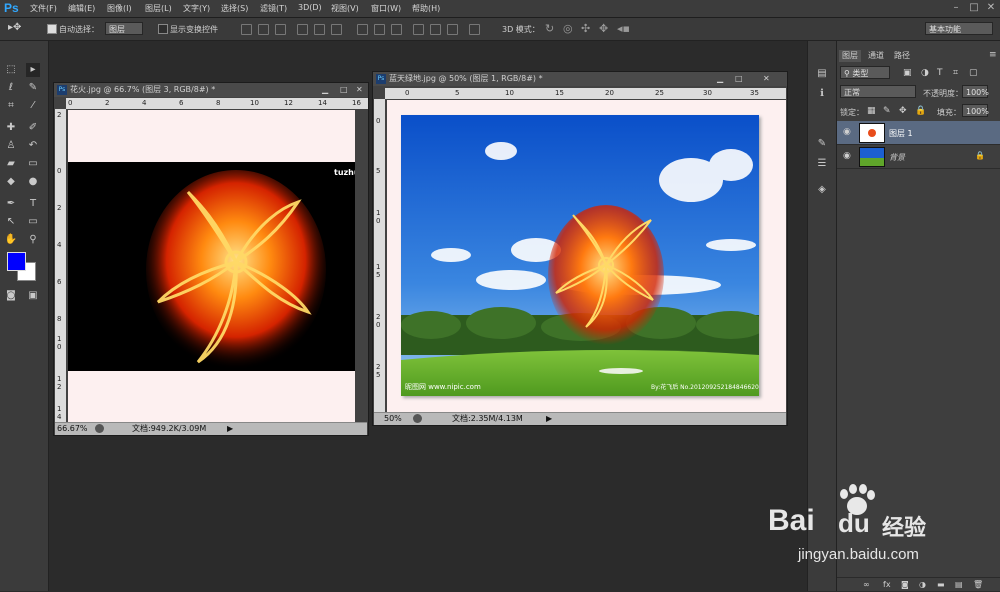  Describe the element at coordinates (887, 111) in the screenshot. I see `lock-pixels-icon: ✎` at that location.